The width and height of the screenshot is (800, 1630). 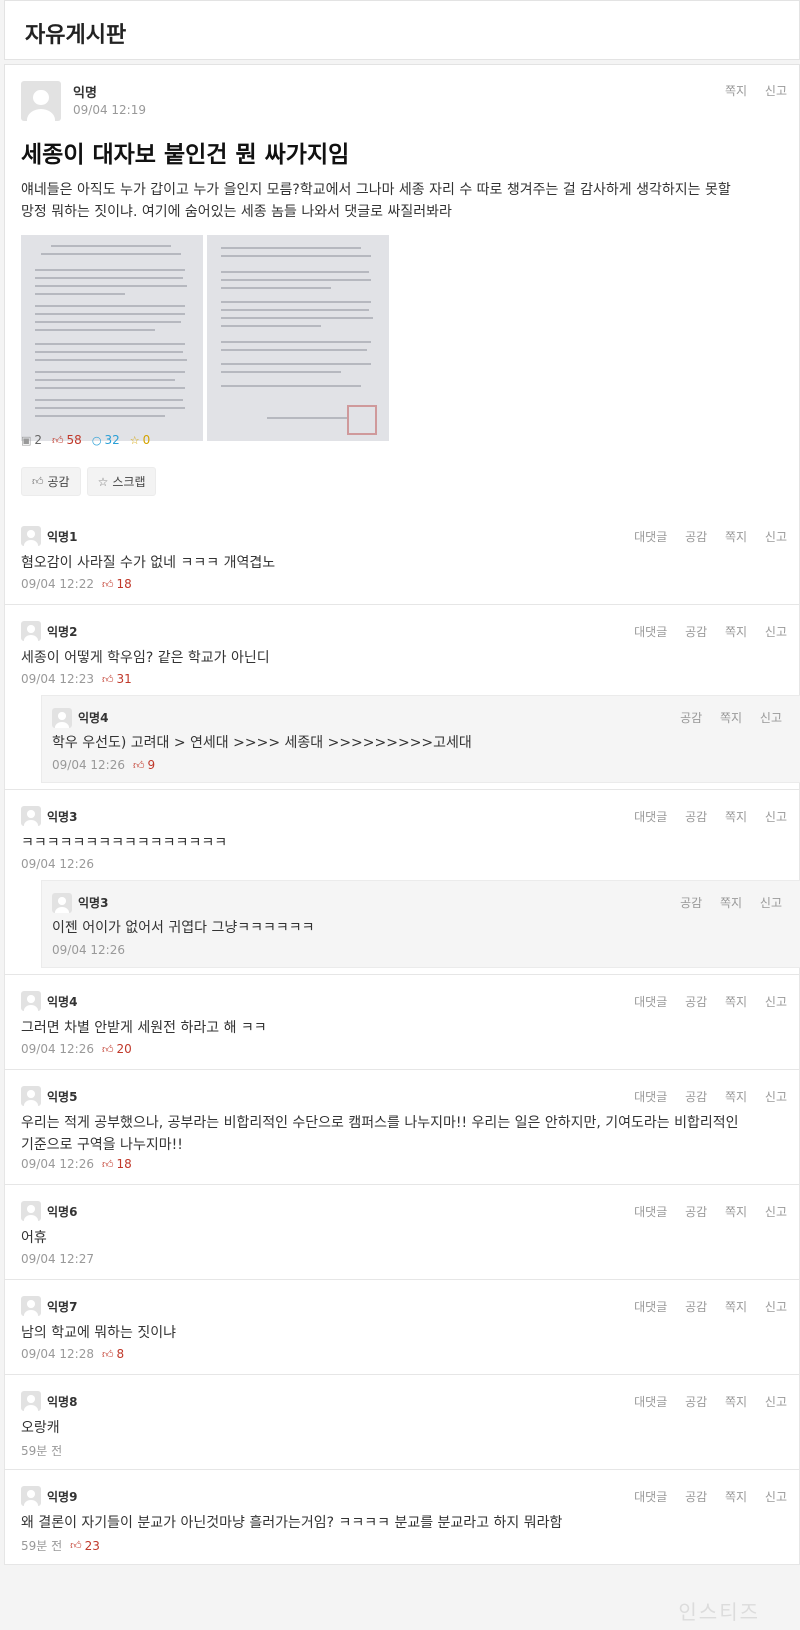 What do you see at coordinates (62, 1307) in the screenshot?
I see `comment-author: 익명7` at bounding box center [62, 1307].